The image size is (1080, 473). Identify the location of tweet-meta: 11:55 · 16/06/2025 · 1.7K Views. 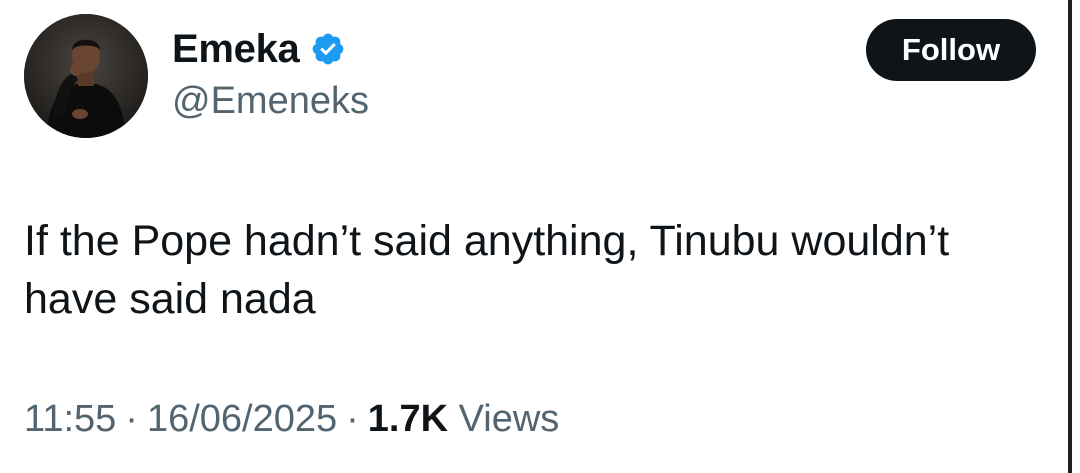
(291, 419).